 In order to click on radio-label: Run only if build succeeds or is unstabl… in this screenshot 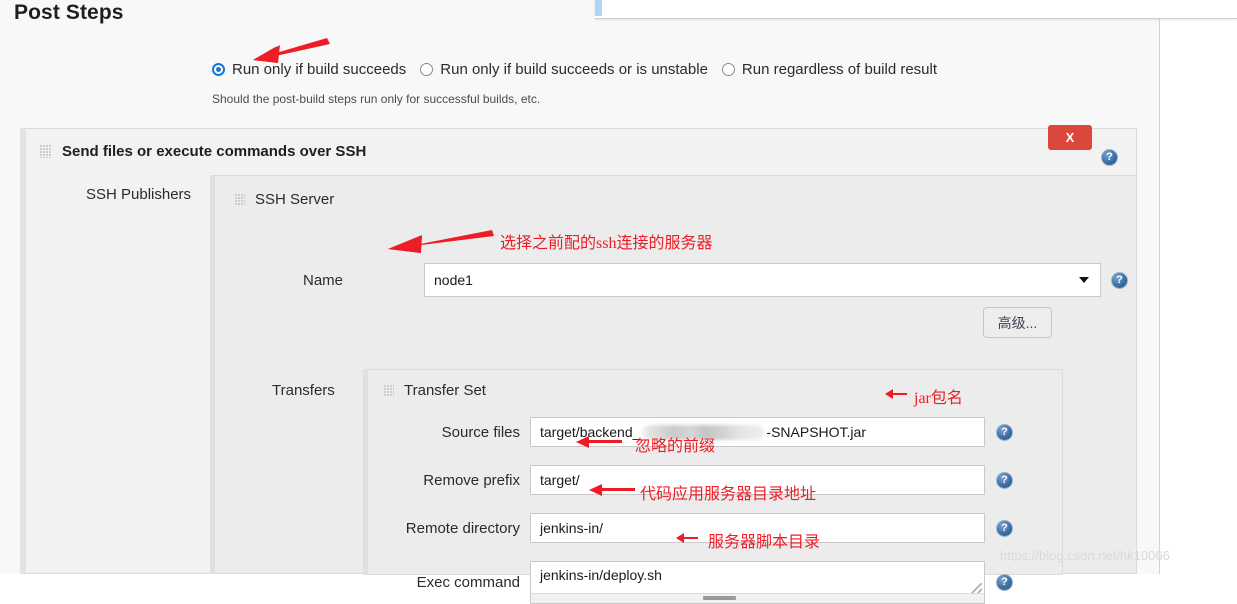, I will do `click(574, 69)`.